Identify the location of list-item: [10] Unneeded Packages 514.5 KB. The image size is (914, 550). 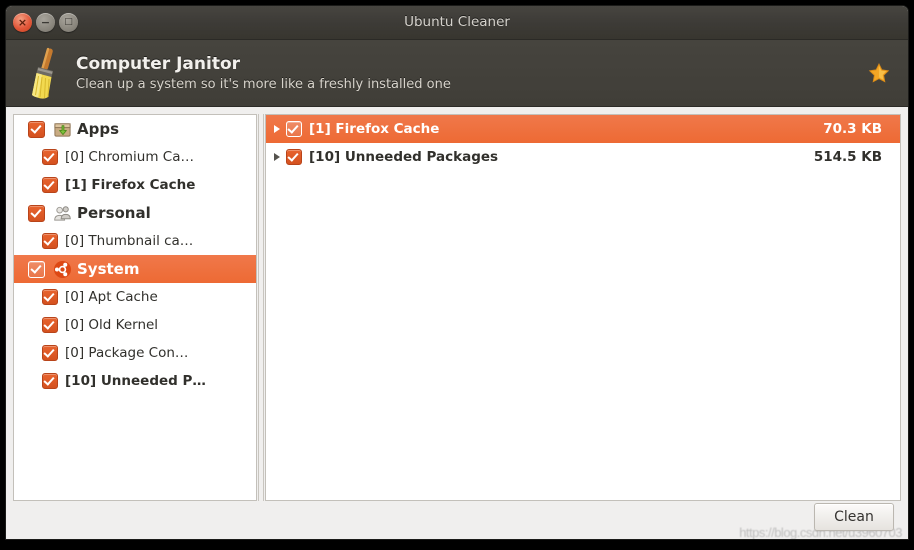
(583, 157).